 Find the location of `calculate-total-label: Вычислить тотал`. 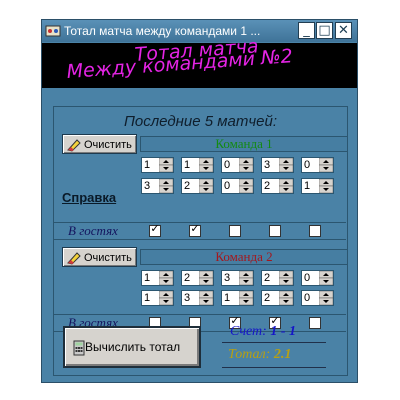

calculate-total-label: Вычислить тотал is located at coordinates (133, 347).